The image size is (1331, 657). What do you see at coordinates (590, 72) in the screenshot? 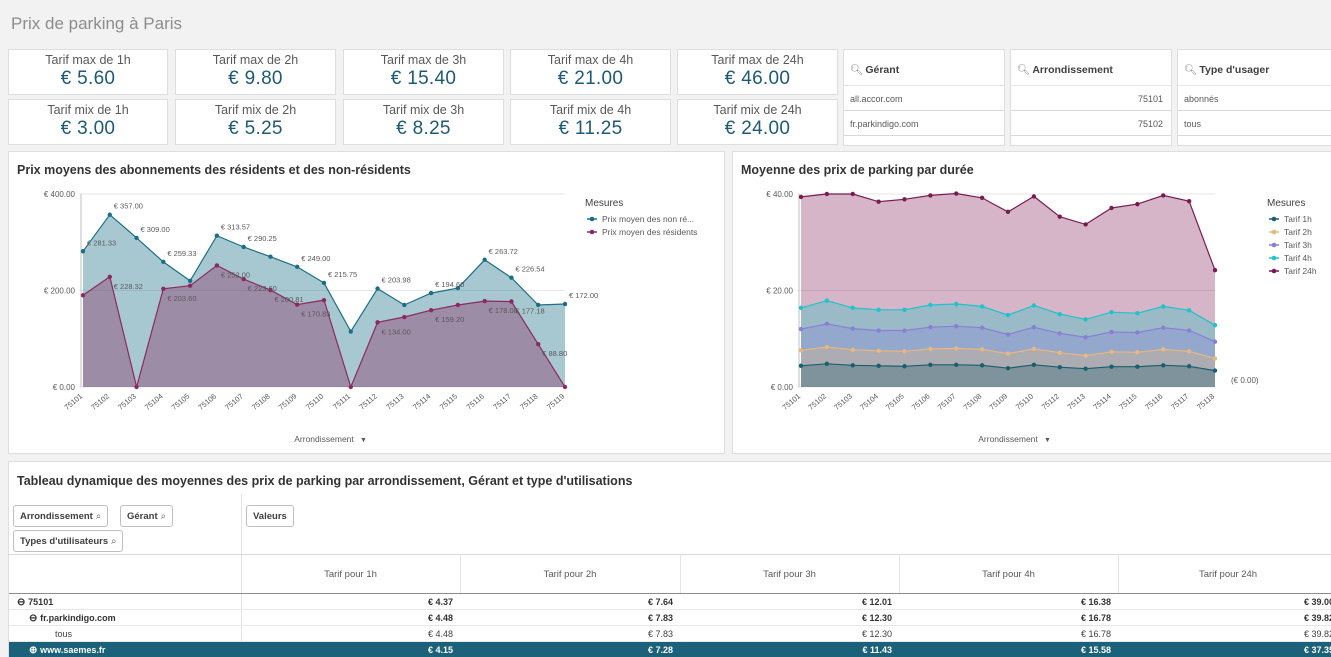
I see `kpi-max-4h: Tarif max de 4h € 21.00` at bounding box center [590, 72].